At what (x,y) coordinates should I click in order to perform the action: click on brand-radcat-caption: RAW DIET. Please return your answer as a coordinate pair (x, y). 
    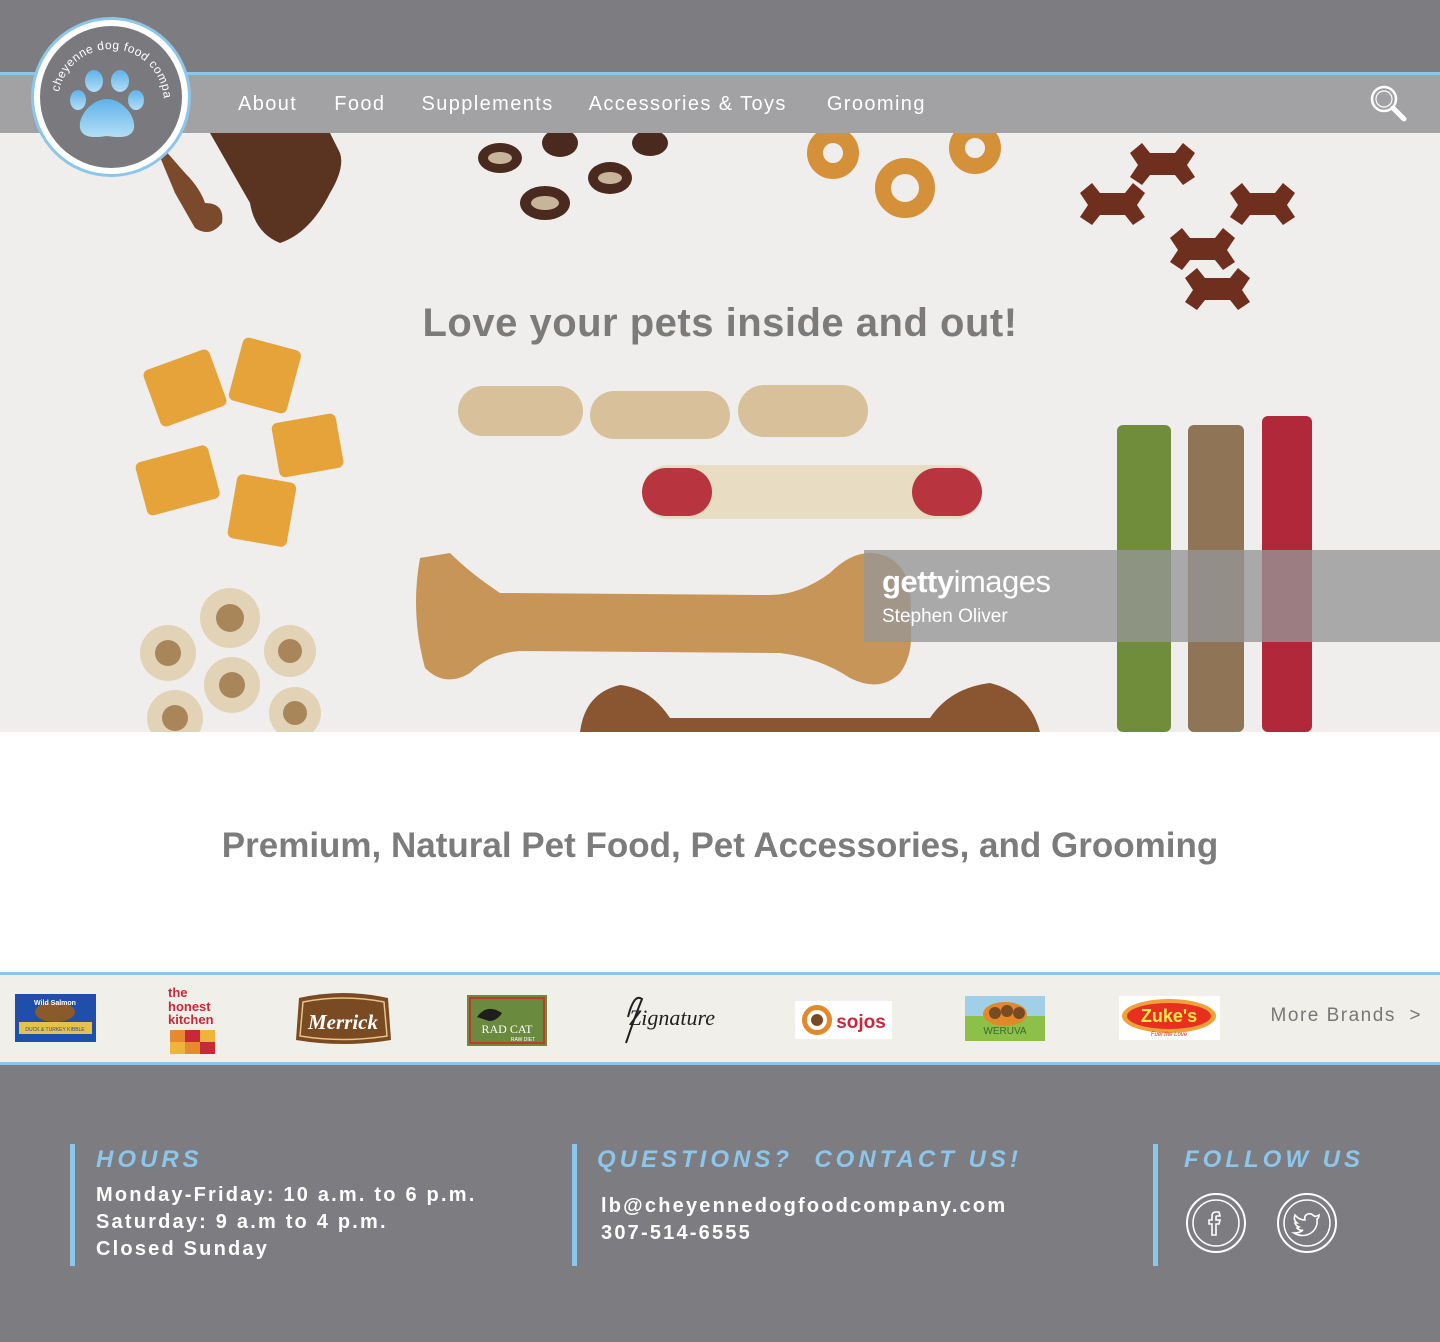
    Looking at the image, I should click on (523, 1040).